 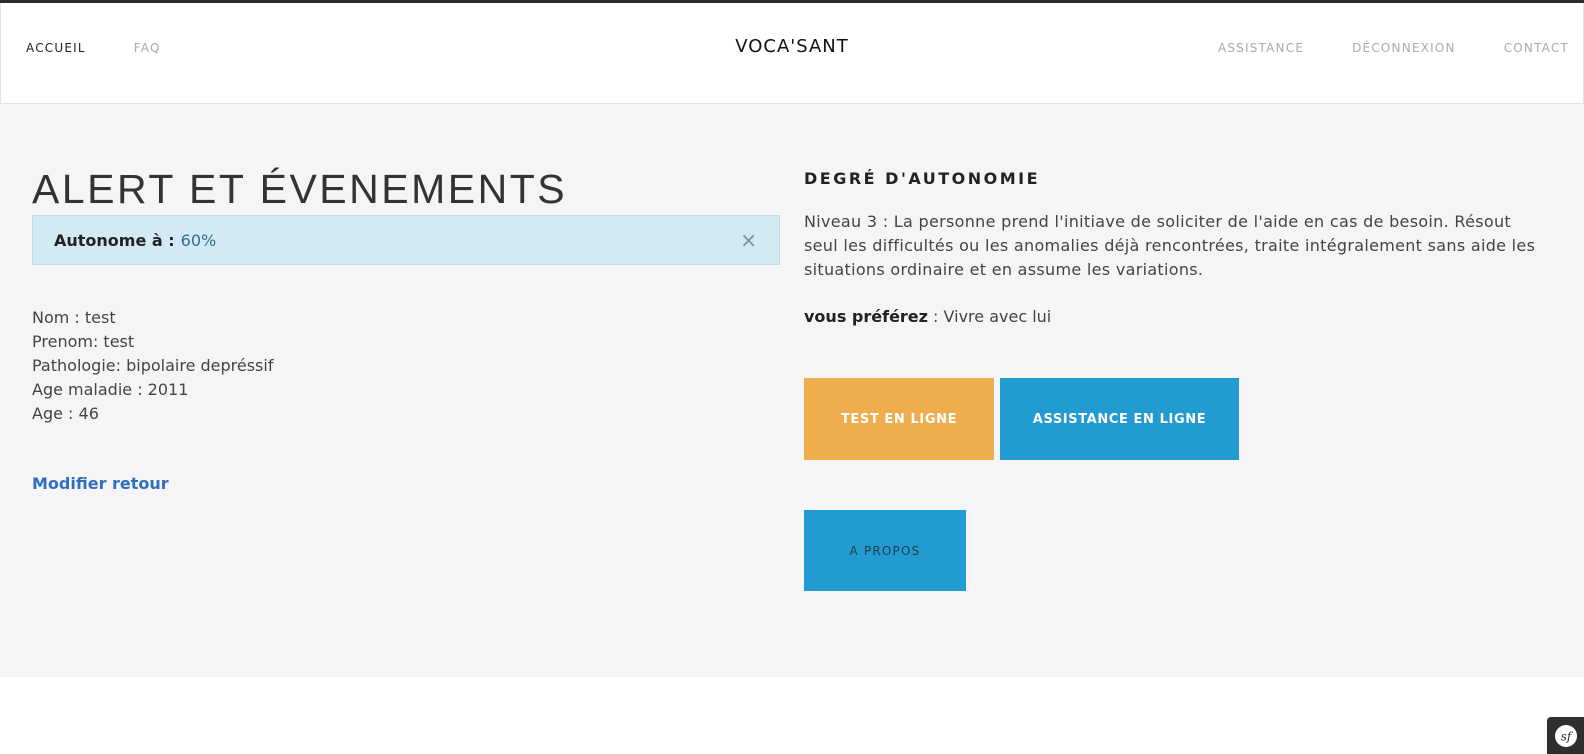 I want to click on info-age: Age : 46, so click(x=65, y=413).